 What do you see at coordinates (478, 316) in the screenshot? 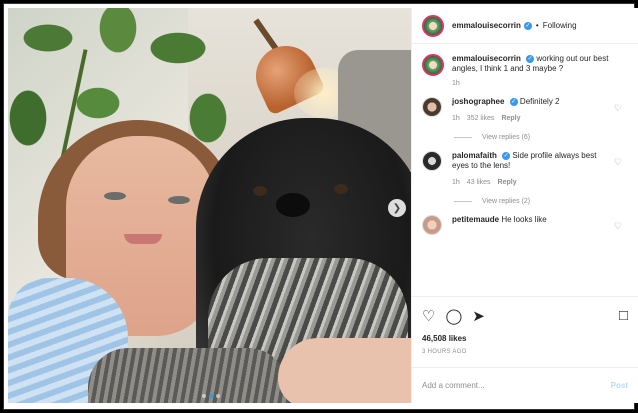
I see `share-icon: ➤` at bounding box center [478, 316].